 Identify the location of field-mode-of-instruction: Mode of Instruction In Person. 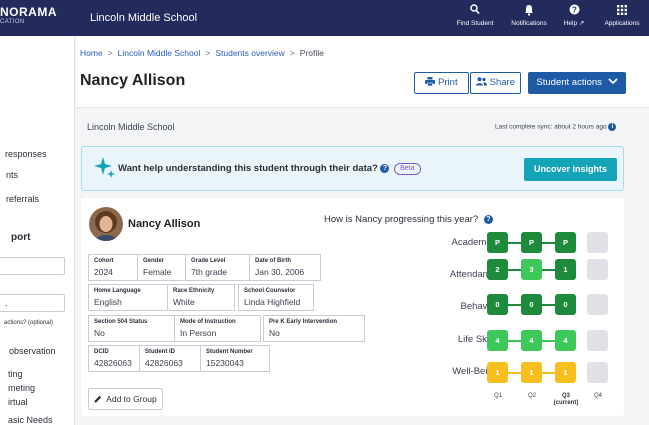
(217, 328).